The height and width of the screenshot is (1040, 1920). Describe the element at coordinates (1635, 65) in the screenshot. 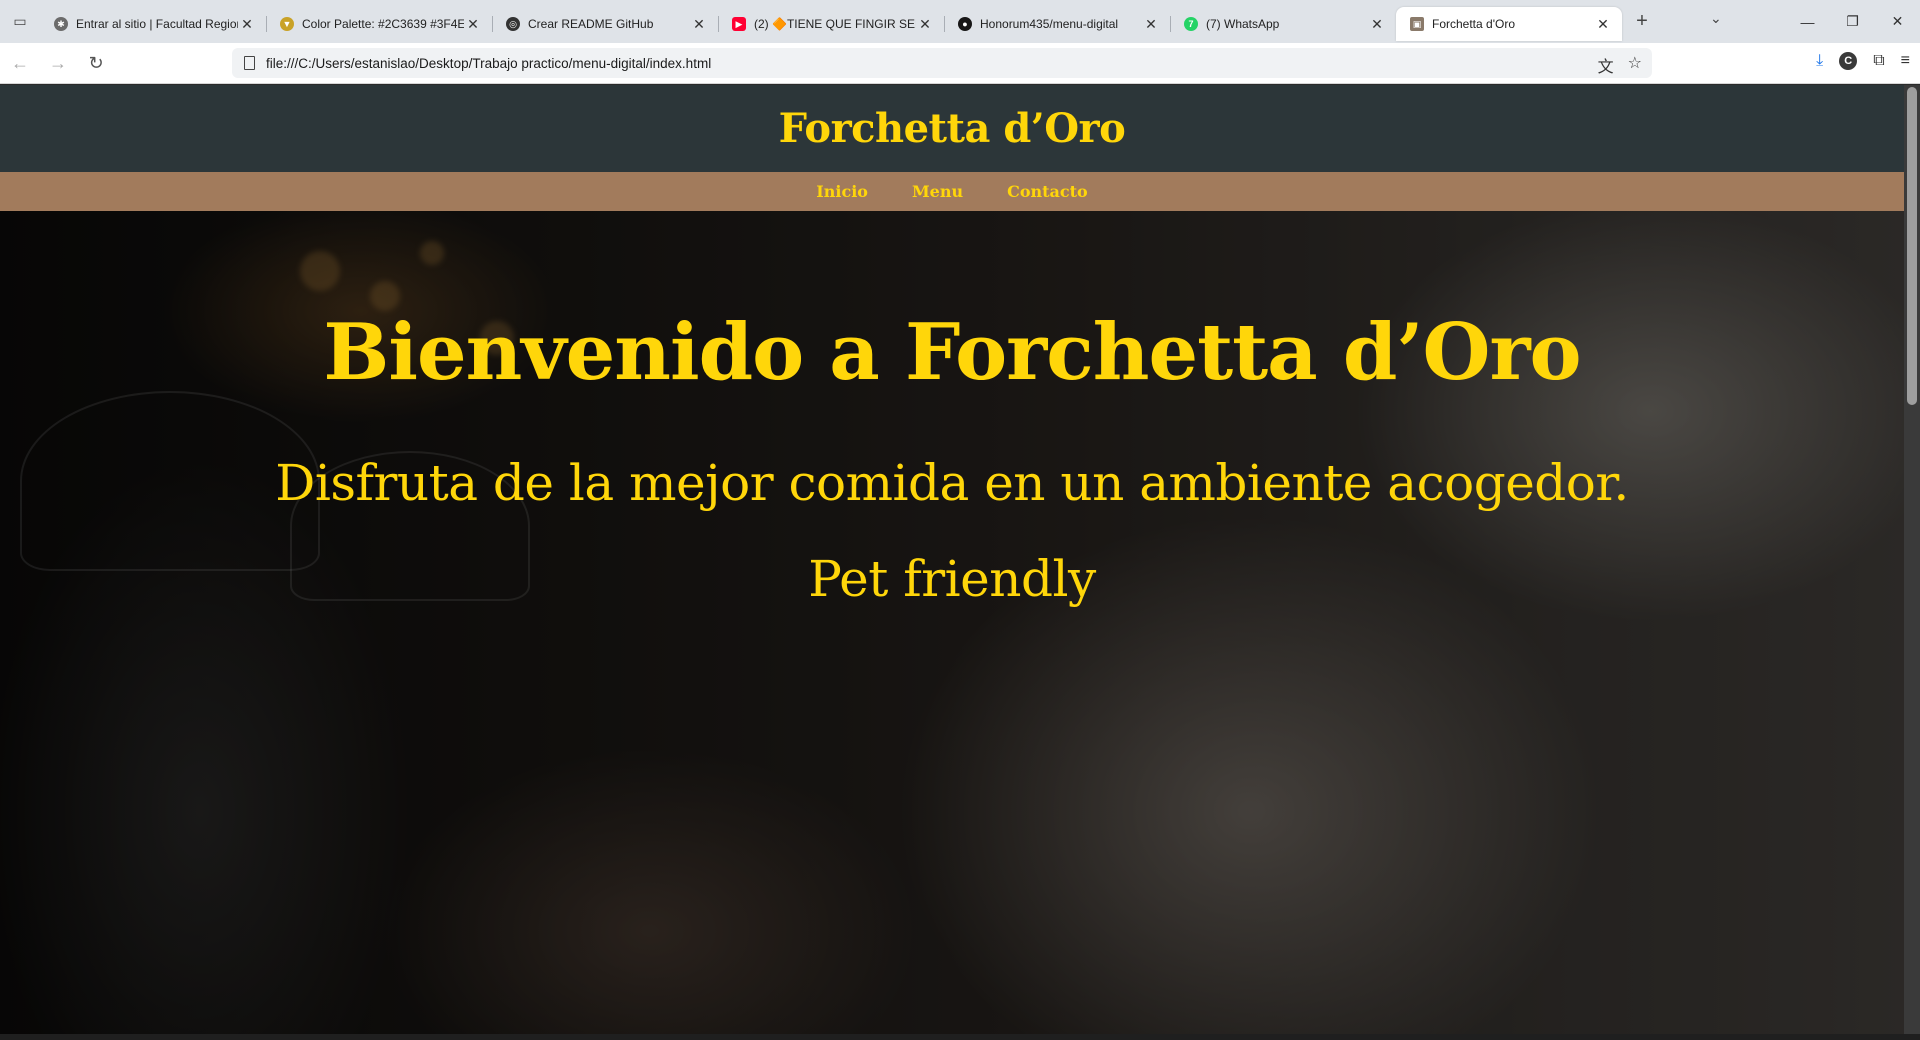

I see `star-icon: ☆` at that location.